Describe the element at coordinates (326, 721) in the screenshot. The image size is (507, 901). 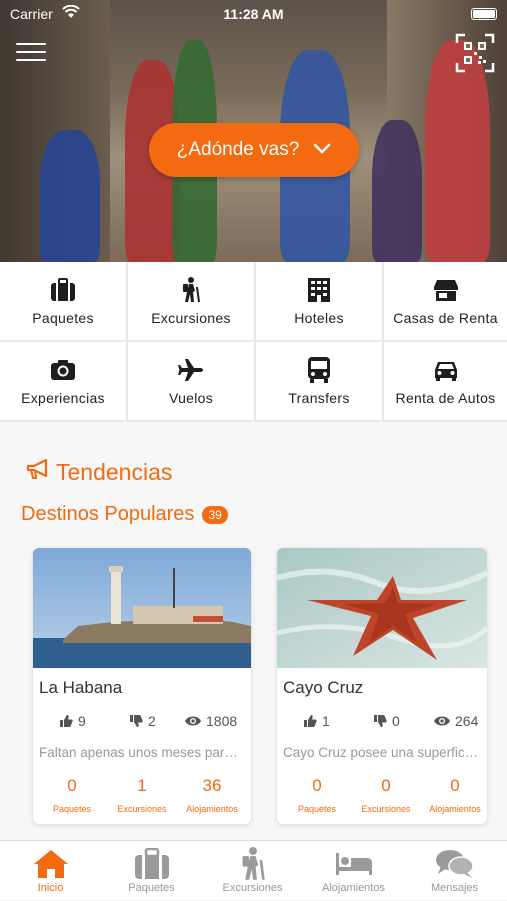
I see `likes-count: 1` at that location.